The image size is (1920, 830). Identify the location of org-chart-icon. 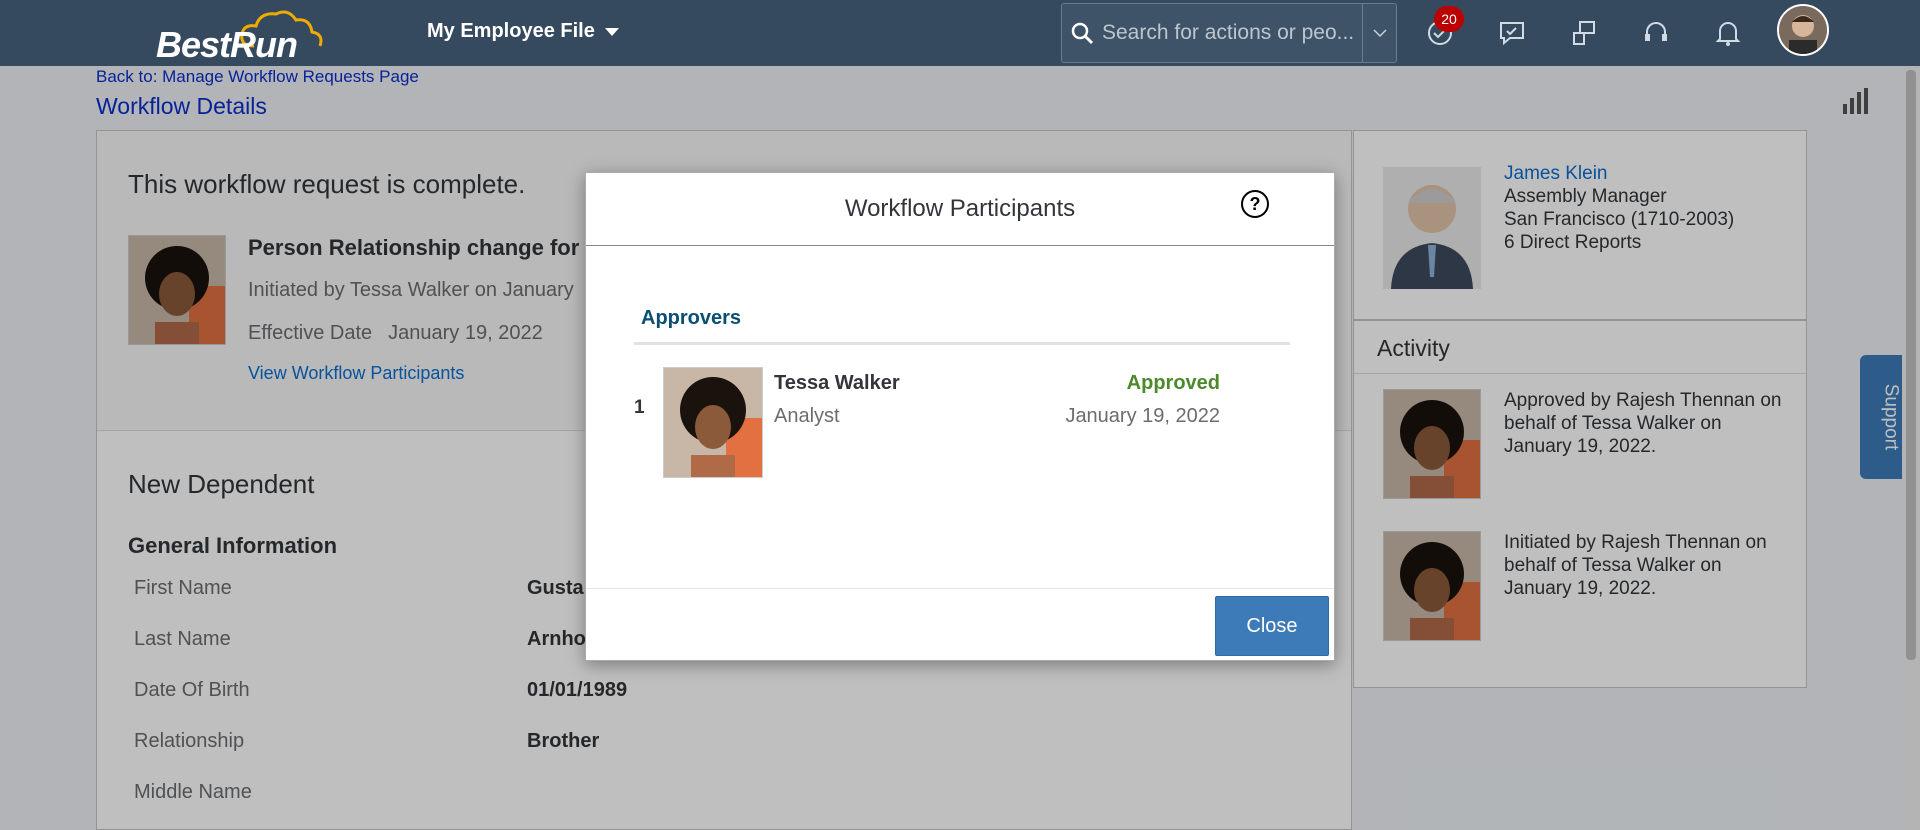
(1584, 33).